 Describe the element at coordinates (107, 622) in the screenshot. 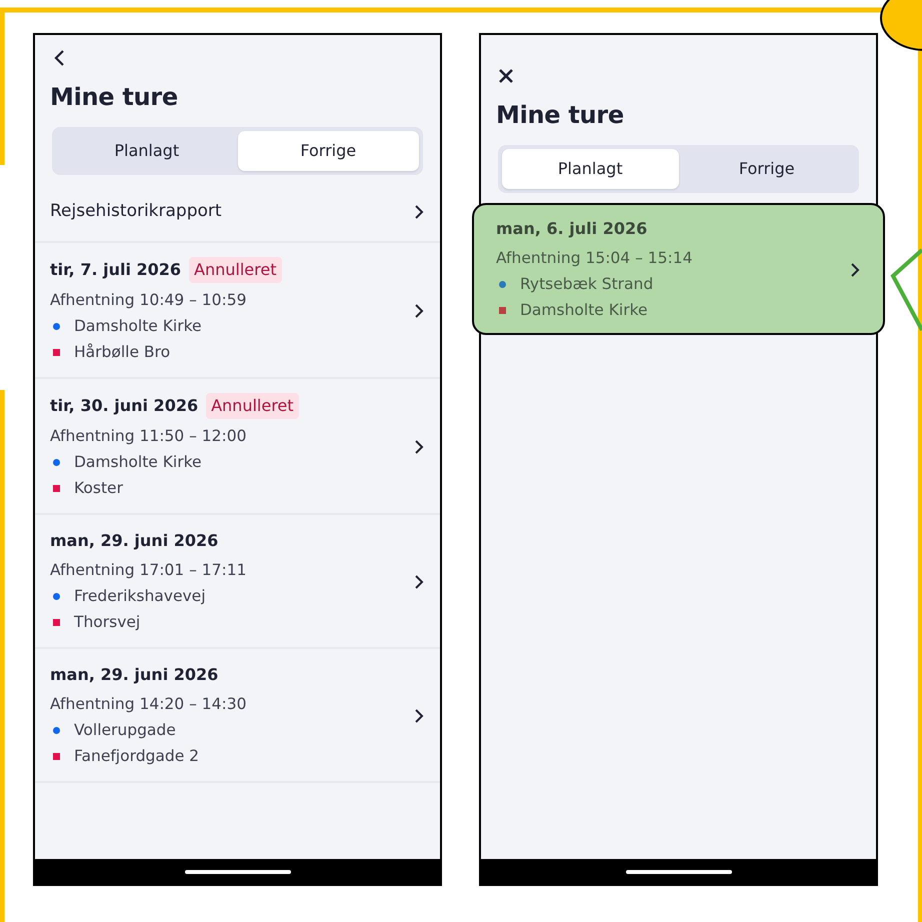

I see `stop-name: Thorsvej` at that location.